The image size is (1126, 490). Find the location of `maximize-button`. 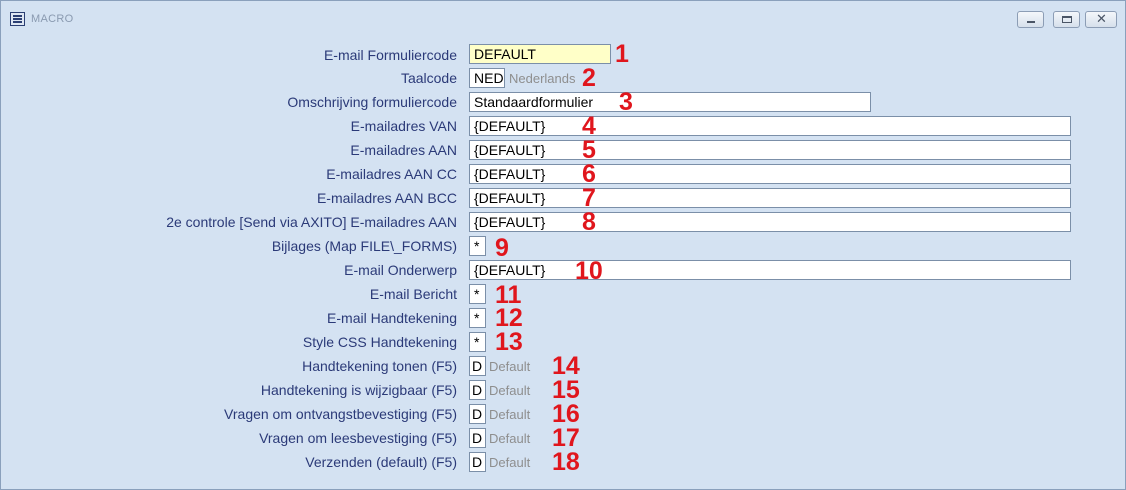

maximize-button is located at coordinates (1066, 19).